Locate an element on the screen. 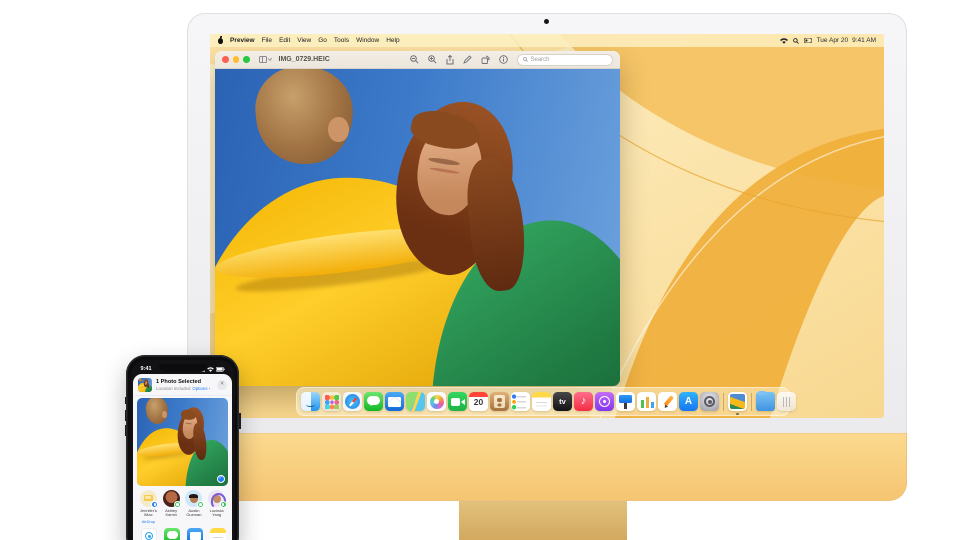  airdrop-contact-ashley: Ashley Kamin is located at coordinates (171, 507).